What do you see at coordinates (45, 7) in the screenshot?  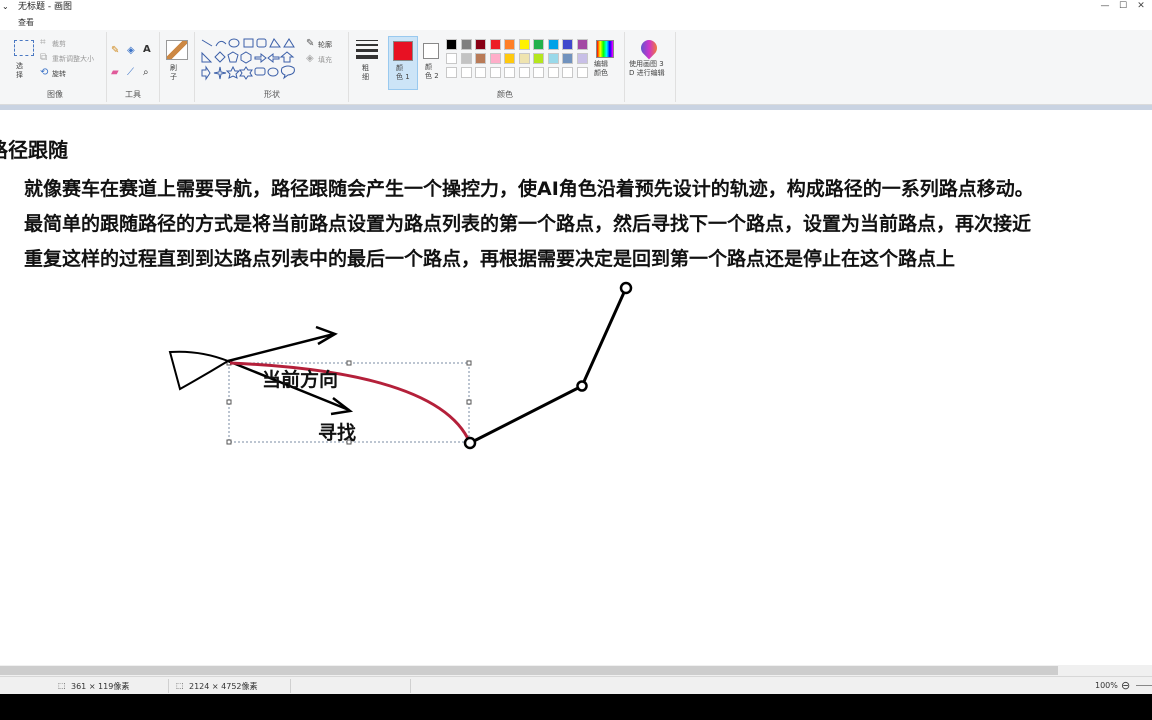 I see `window-title: 无标题 - 画图` at bounding box center [45, 7].